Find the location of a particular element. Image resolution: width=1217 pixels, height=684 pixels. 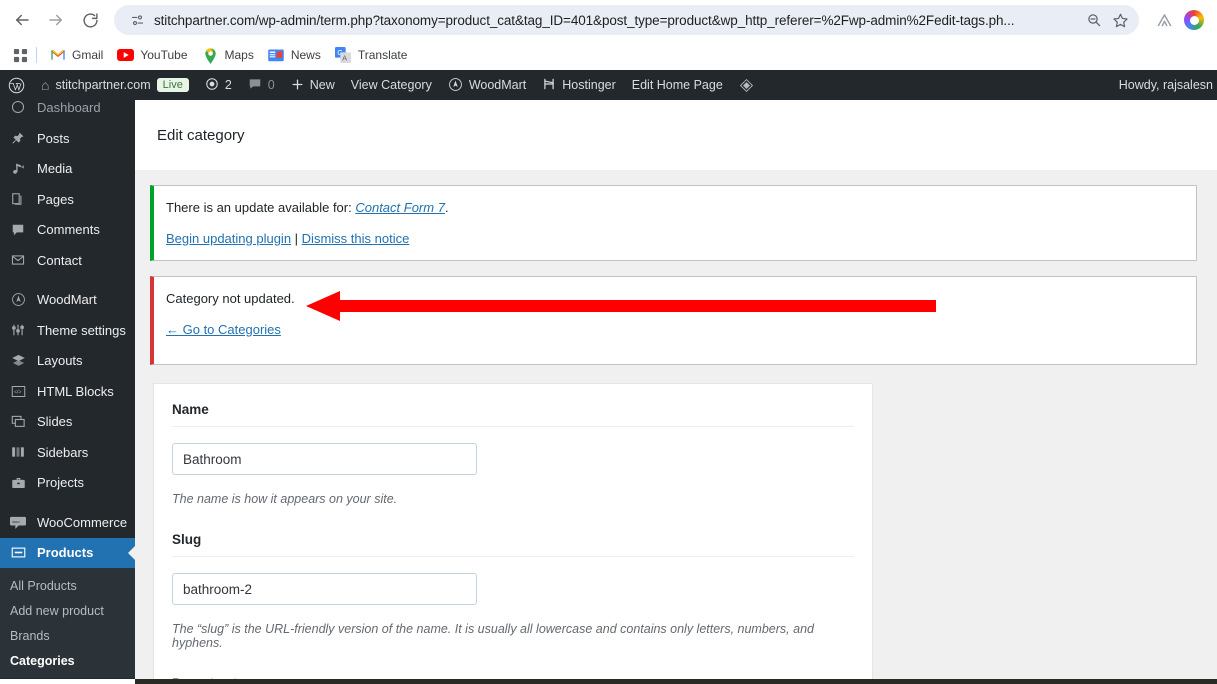

updates-icon is located at coordinates (212, 85).